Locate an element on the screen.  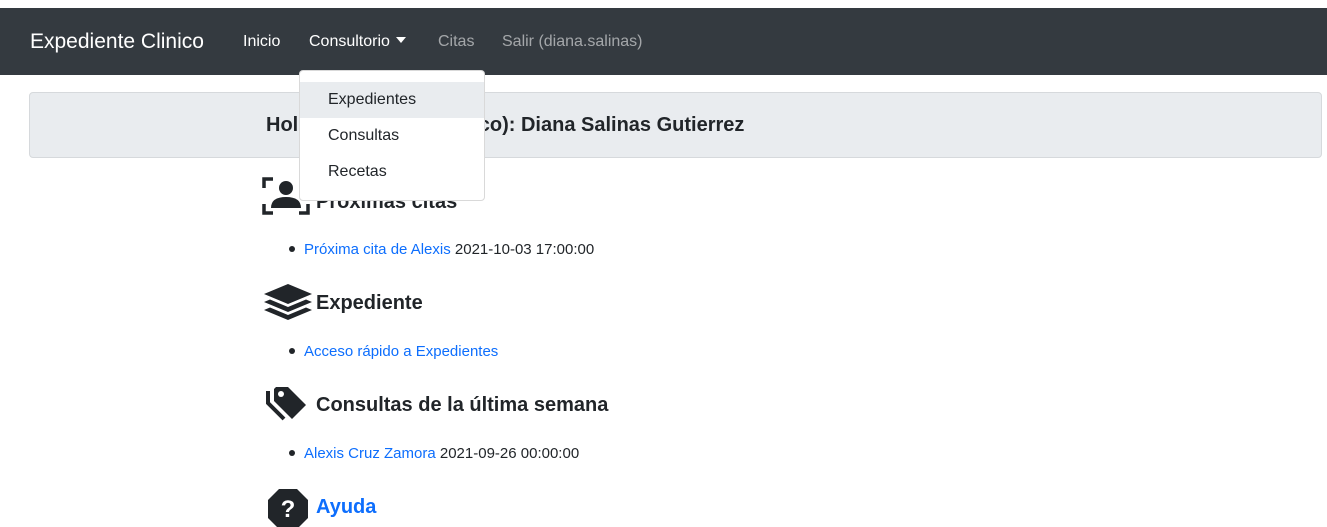
navbar-brand: Expediente Clinico is located at coordinates (117, 41).